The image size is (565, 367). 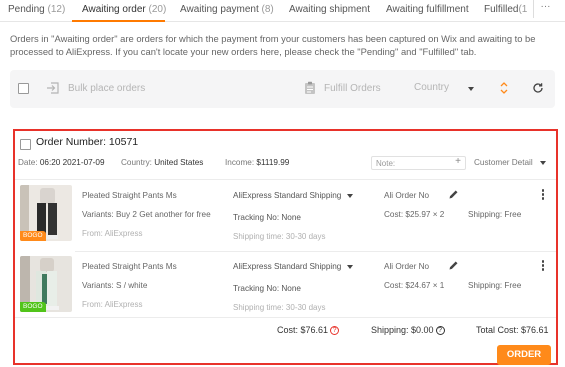 What do you see at coordinates (545, 9) in the screenshot?
I see `tabs-more-button: ···` at bounding box center [545, 9].